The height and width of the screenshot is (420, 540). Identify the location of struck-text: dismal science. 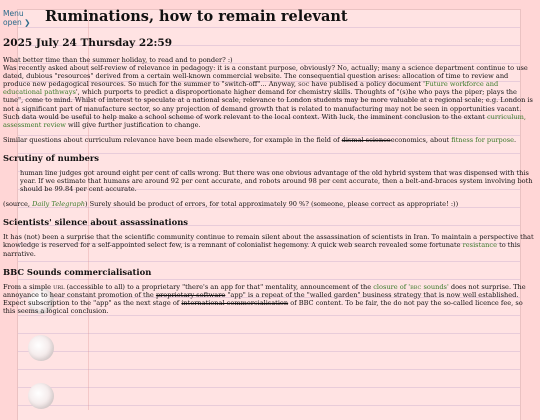
(366, 139).